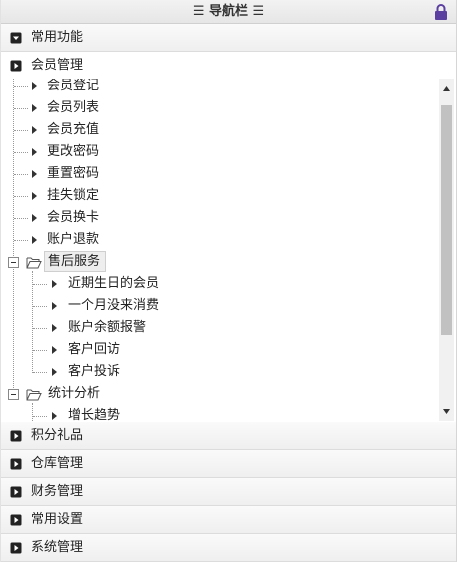 This screenshot has width=460, height=562. What do you see at coordinates (446, 411) in the screenshot?
I see `scroll-down-arrow-icon` at bounding box center [446, 411].